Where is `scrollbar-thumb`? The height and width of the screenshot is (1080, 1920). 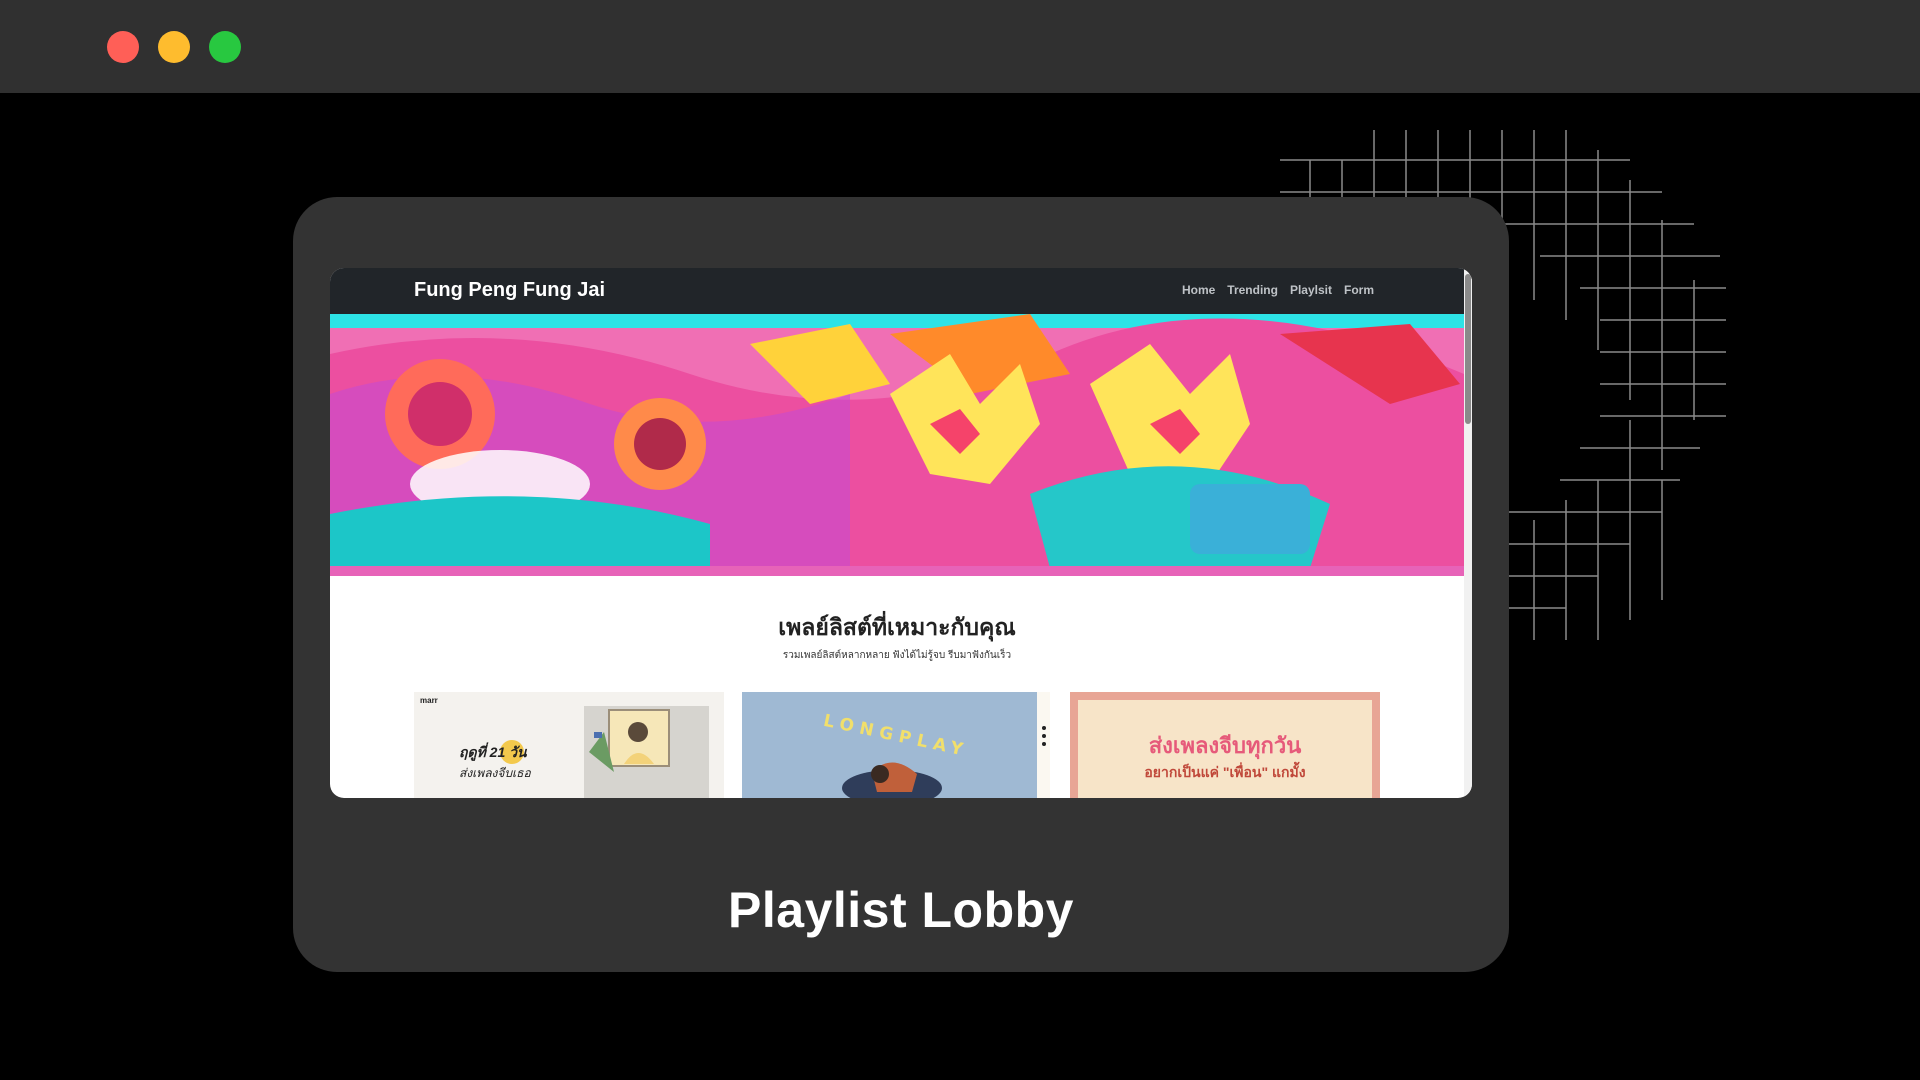 scrollbar-thumb is located at coordinates (1468, 349).